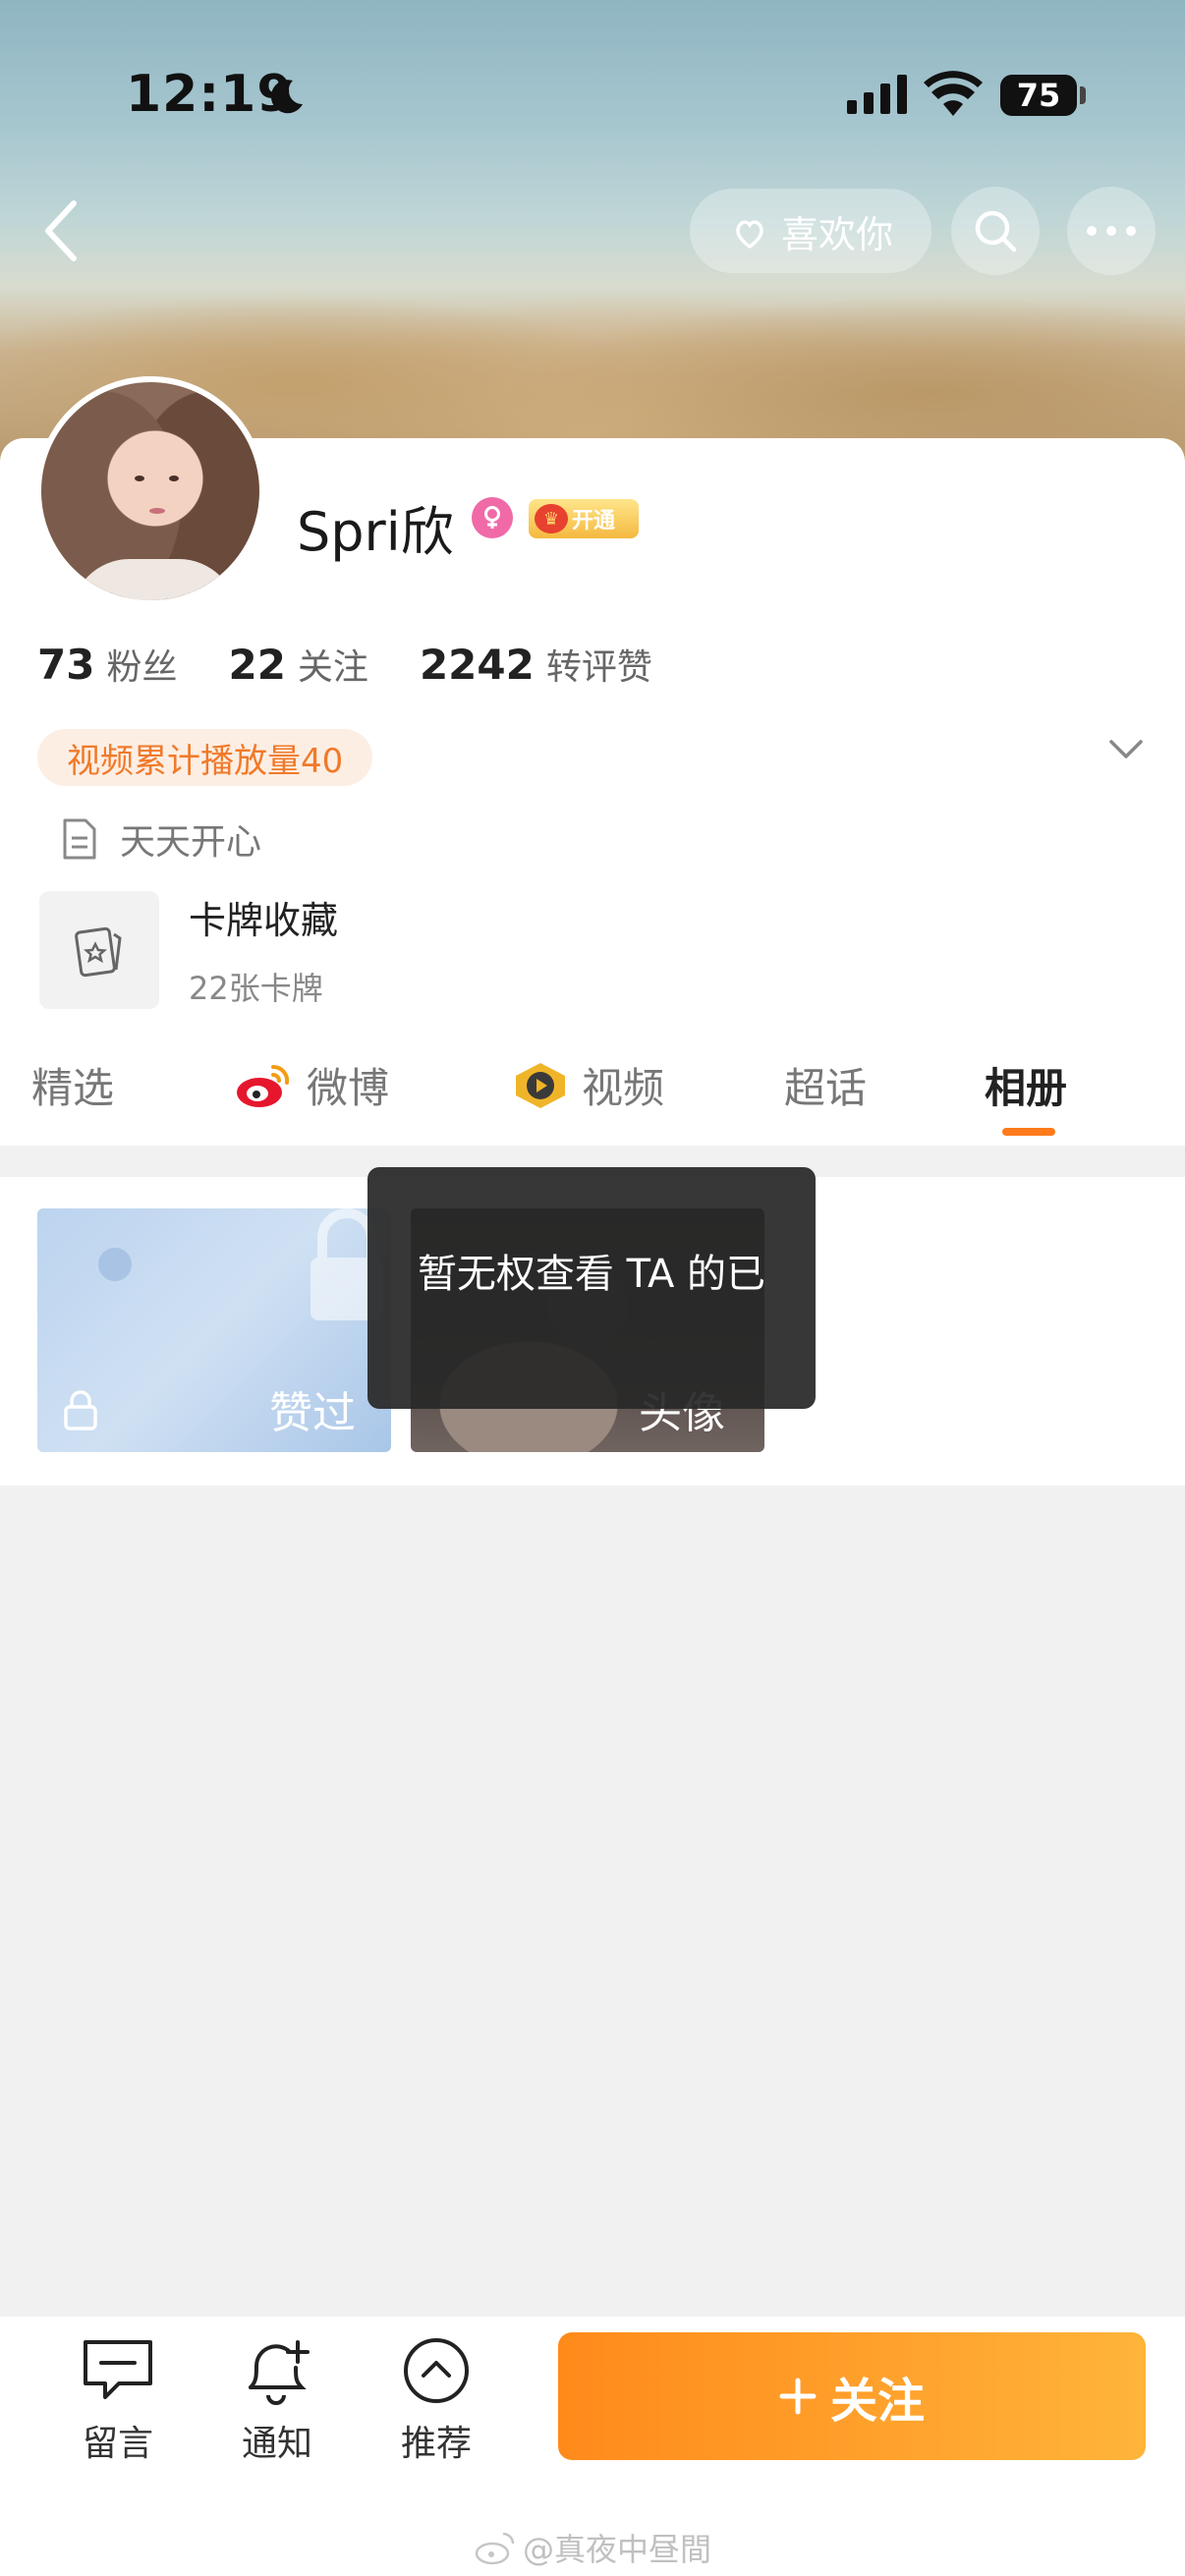 This screenshot has width=1185, height=2576. Describe the element at coordinates (826, 1088) in the screenshot. I see `tab-label: 超话` at that location.